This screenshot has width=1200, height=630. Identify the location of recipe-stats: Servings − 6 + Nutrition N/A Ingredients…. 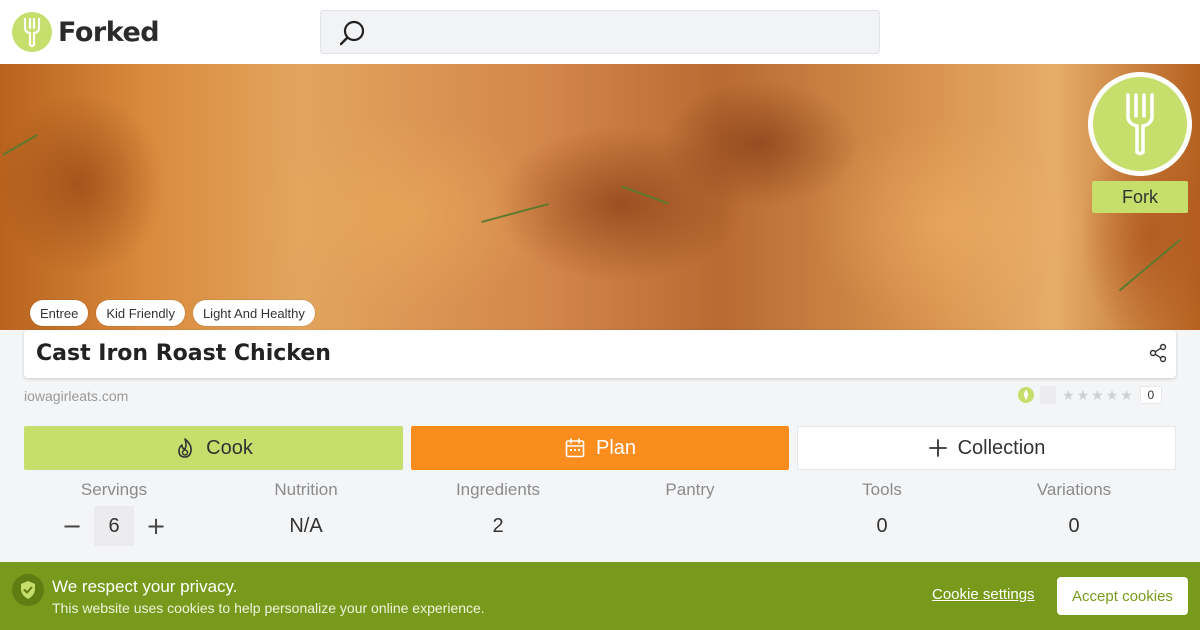
(594, 515).